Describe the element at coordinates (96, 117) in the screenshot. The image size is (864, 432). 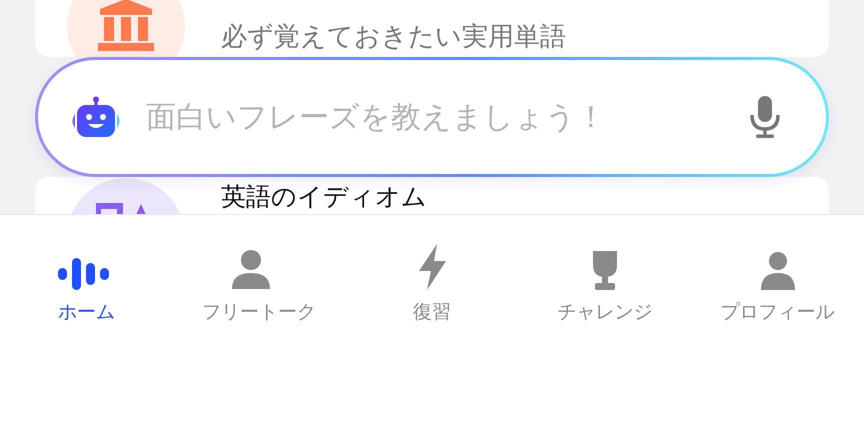
I see `robot-icon` at that location.